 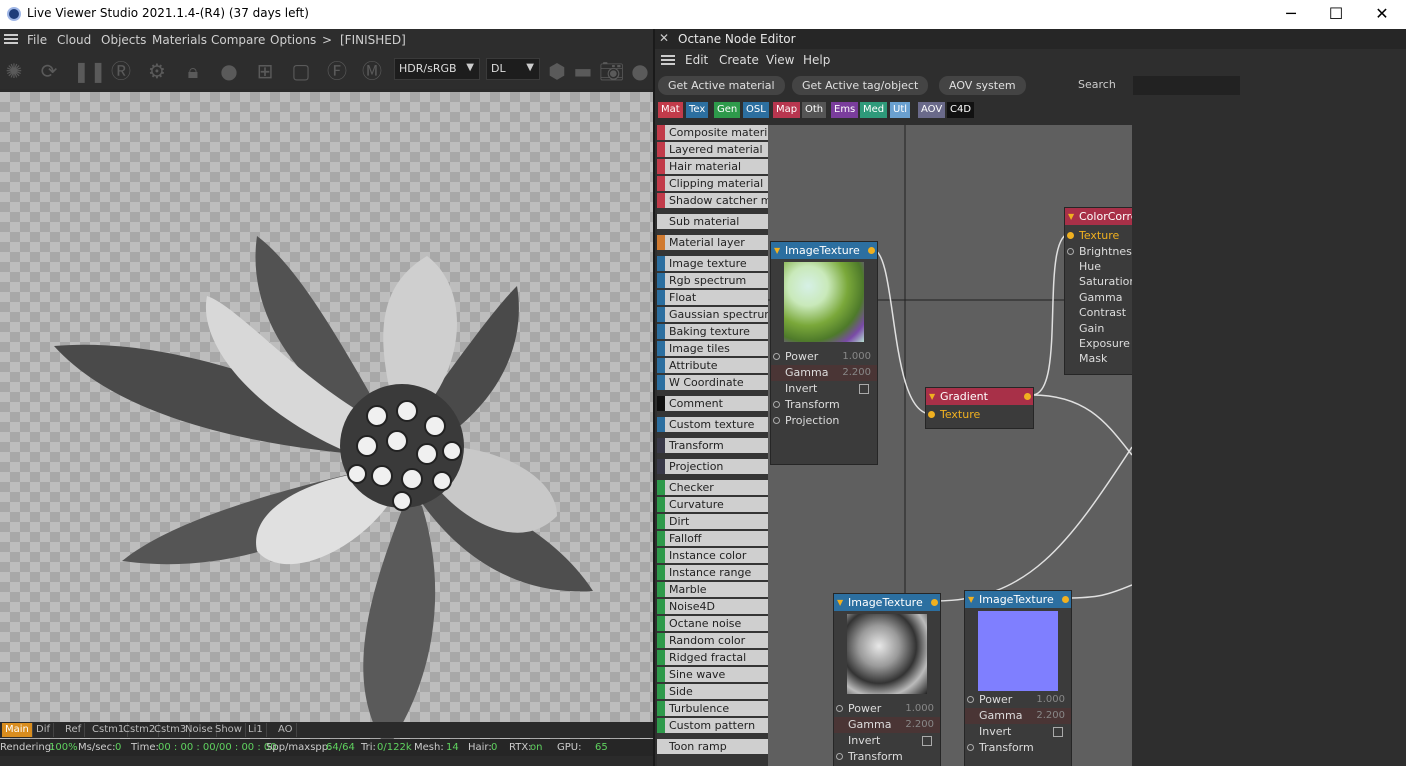 I want to click on node-list-item: Layered material, so click(x=712, y=149).